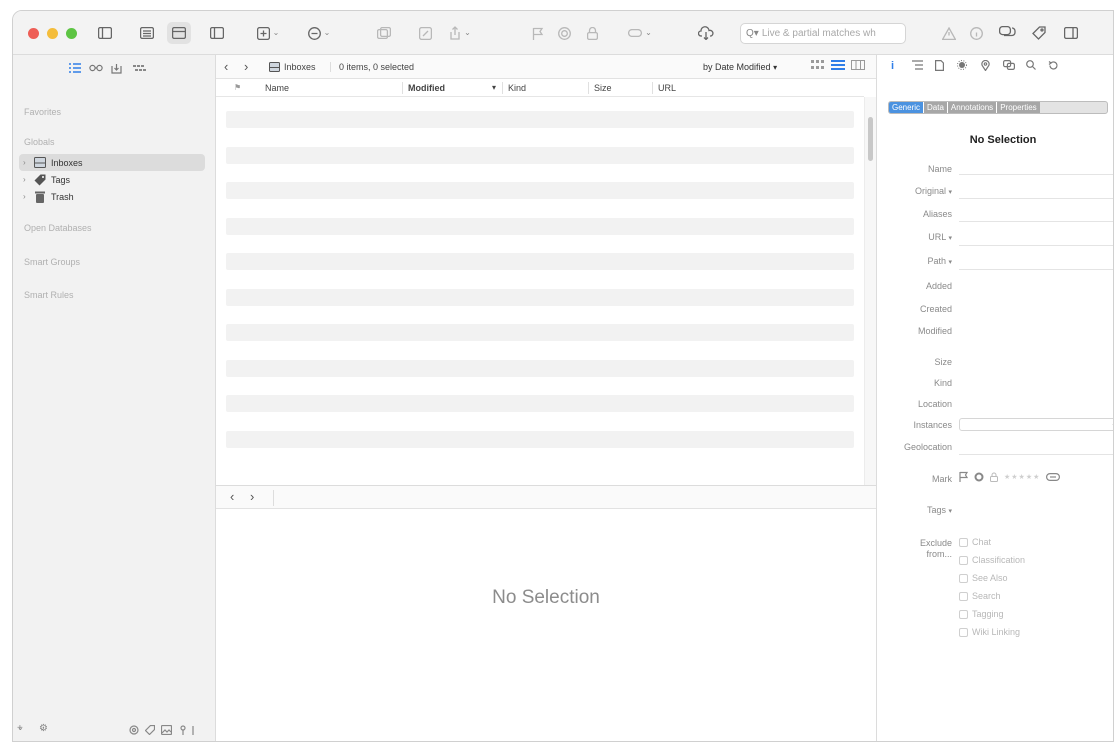 The image size is (1114, 742). I want to click on segment-annotations: Annotations, so click(972, 107).